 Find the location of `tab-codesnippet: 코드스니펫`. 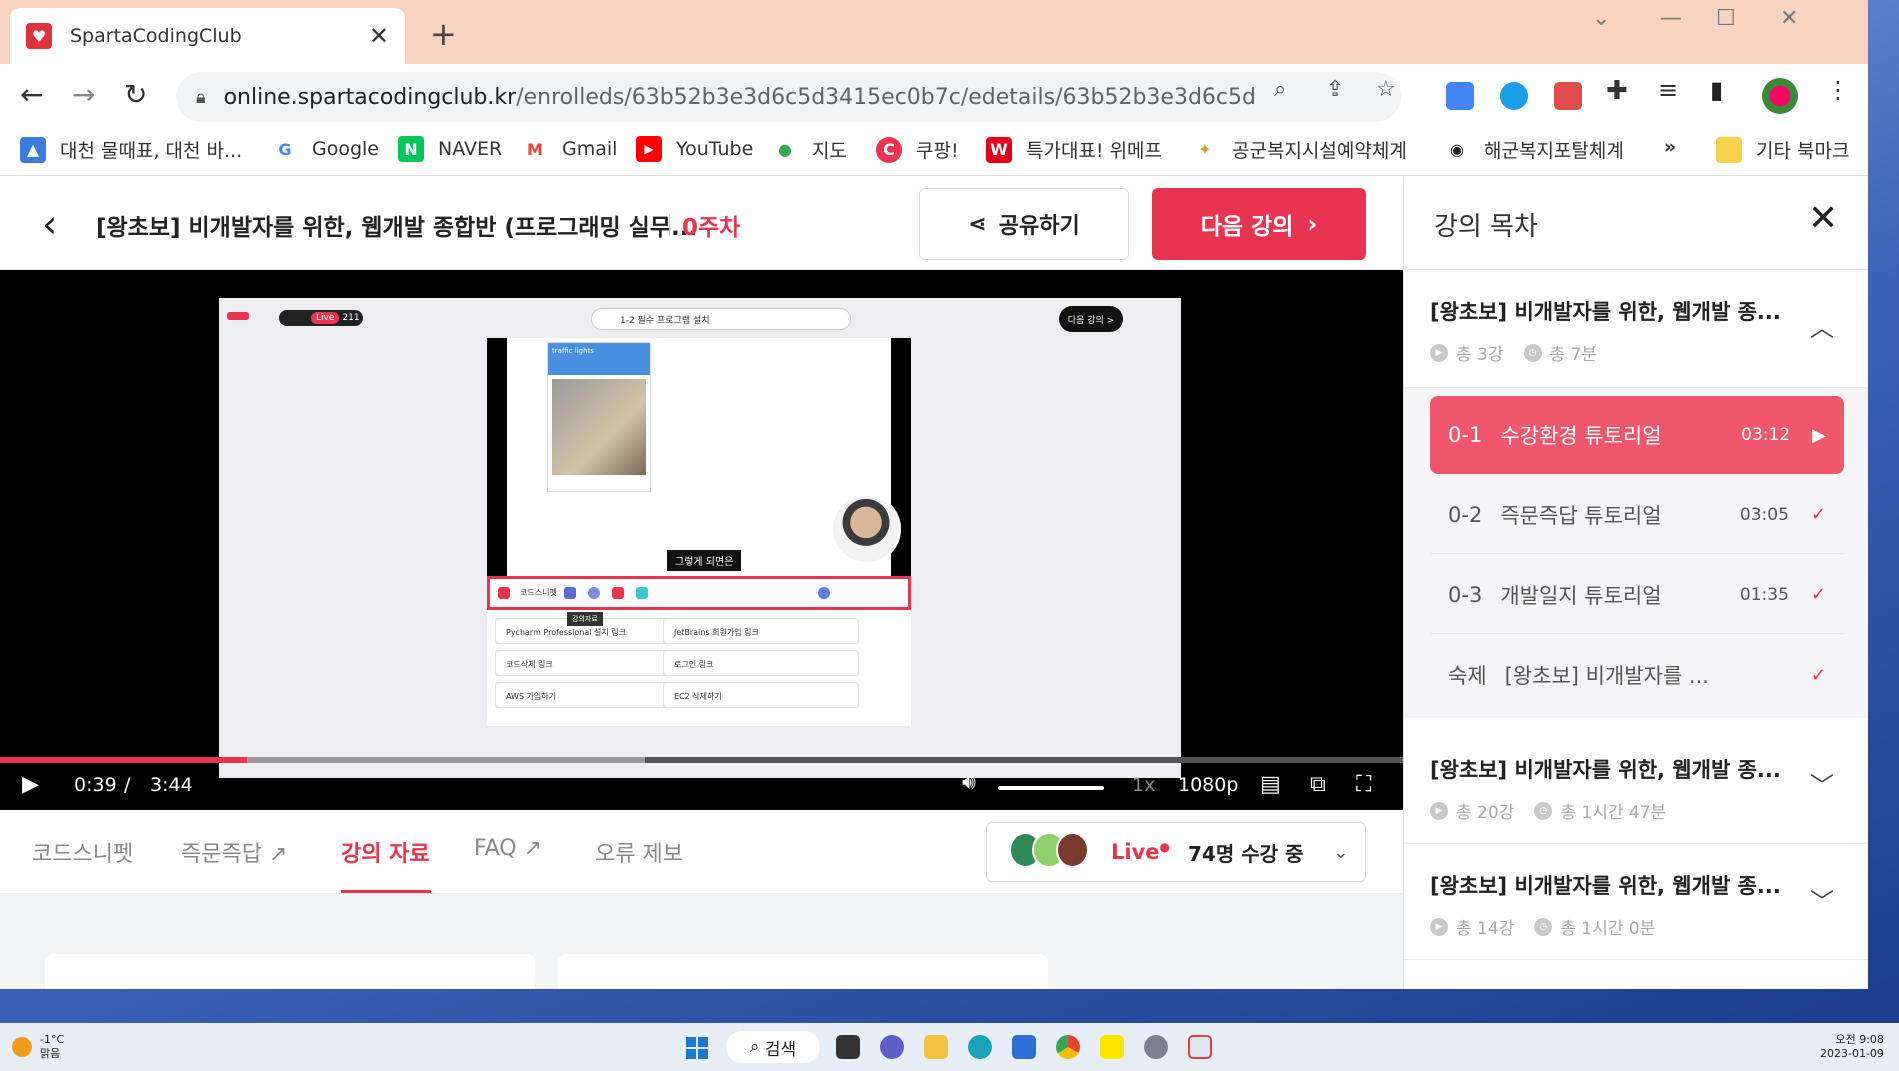

tab-codesnippet: 코드스니펫 is located at coordinates (82, 852).